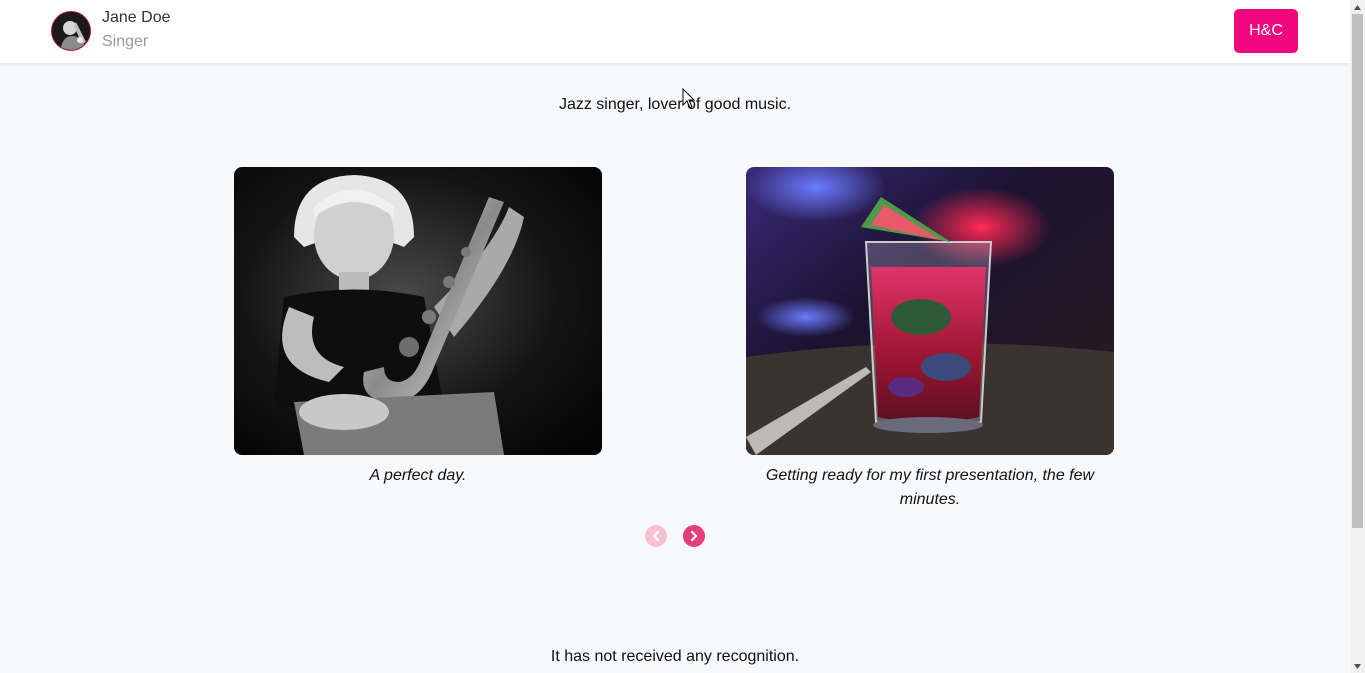  What do you see at coordinates (418, 311) in the screenshot?
I see `gallery-image-saxophone` at bounding box center [418, 311].